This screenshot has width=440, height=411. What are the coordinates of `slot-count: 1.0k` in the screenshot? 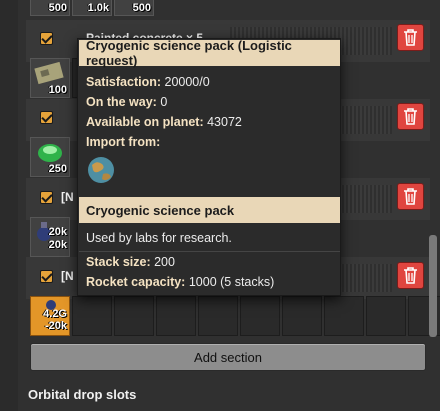 It's located at (98, 8).